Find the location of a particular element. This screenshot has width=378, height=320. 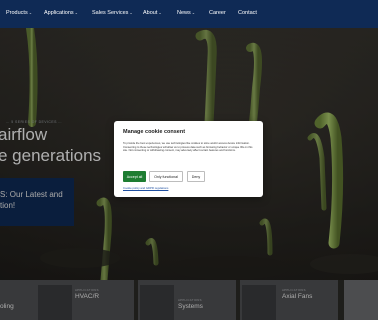

nav-item-about: About⌄ is located at coordinates (152, 13).